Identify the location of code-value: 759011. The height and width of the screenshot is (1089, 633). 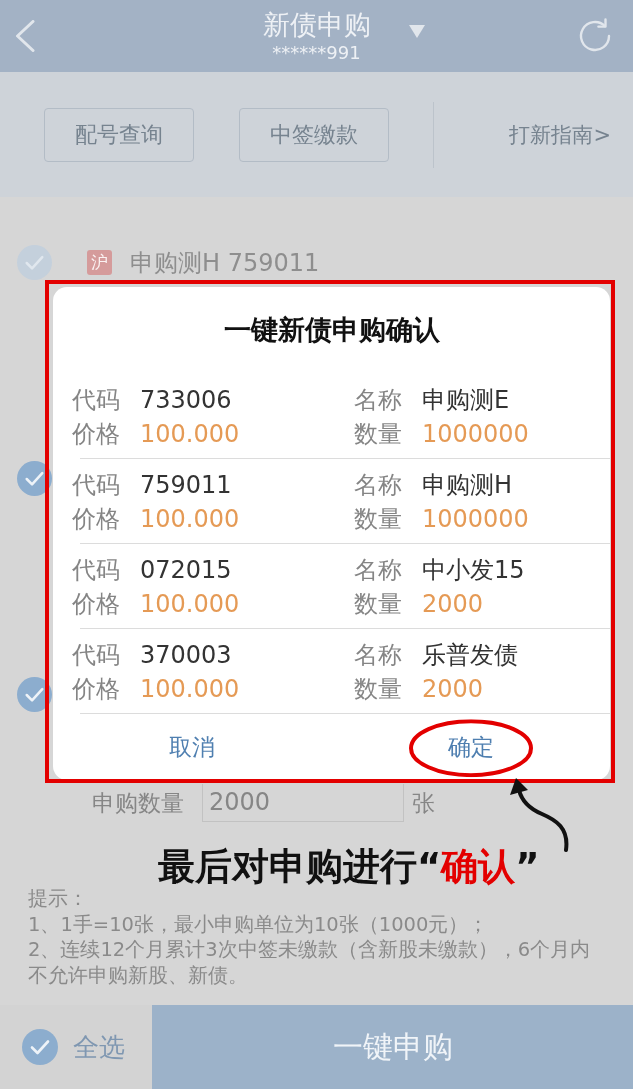
(186, 485).